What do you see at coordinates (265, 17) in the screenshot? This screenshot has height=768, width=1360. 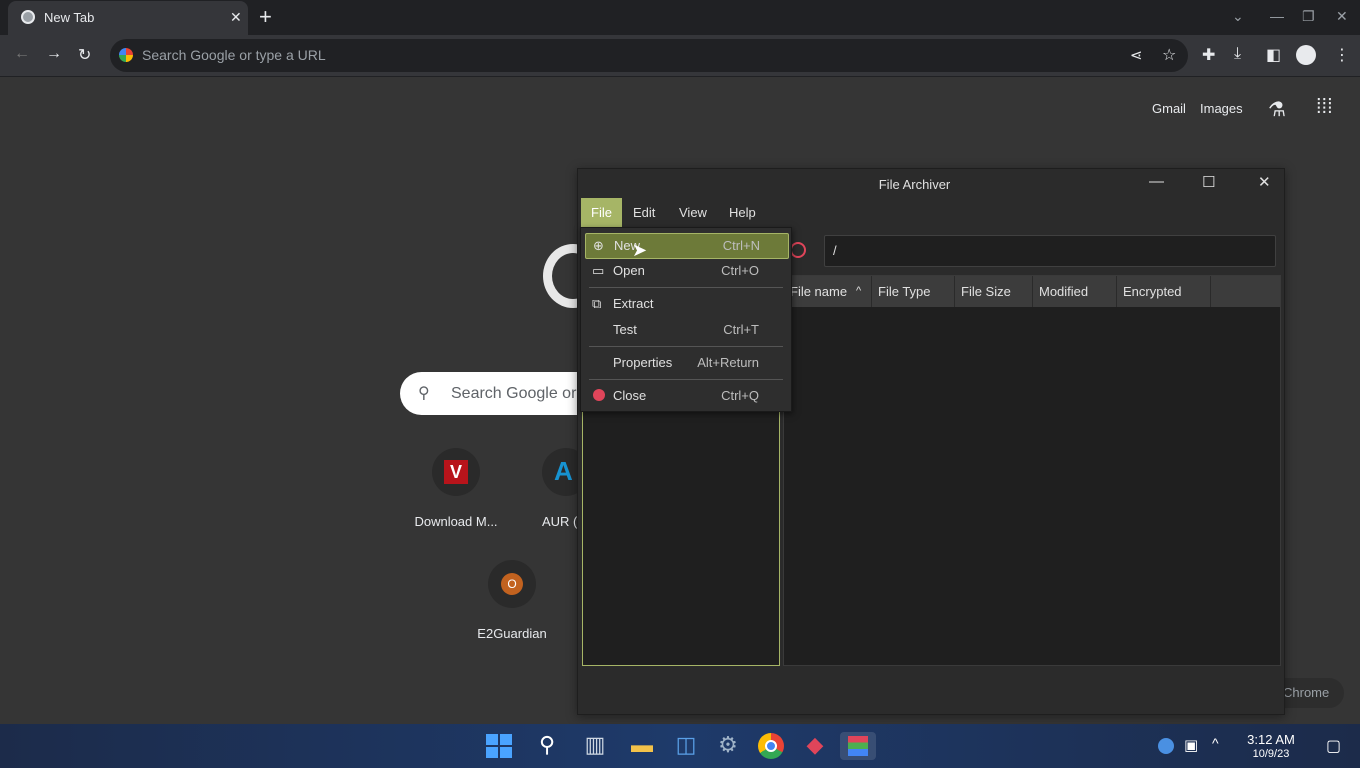 I see `new-tab-button: +` at bounding box center [265, 17].